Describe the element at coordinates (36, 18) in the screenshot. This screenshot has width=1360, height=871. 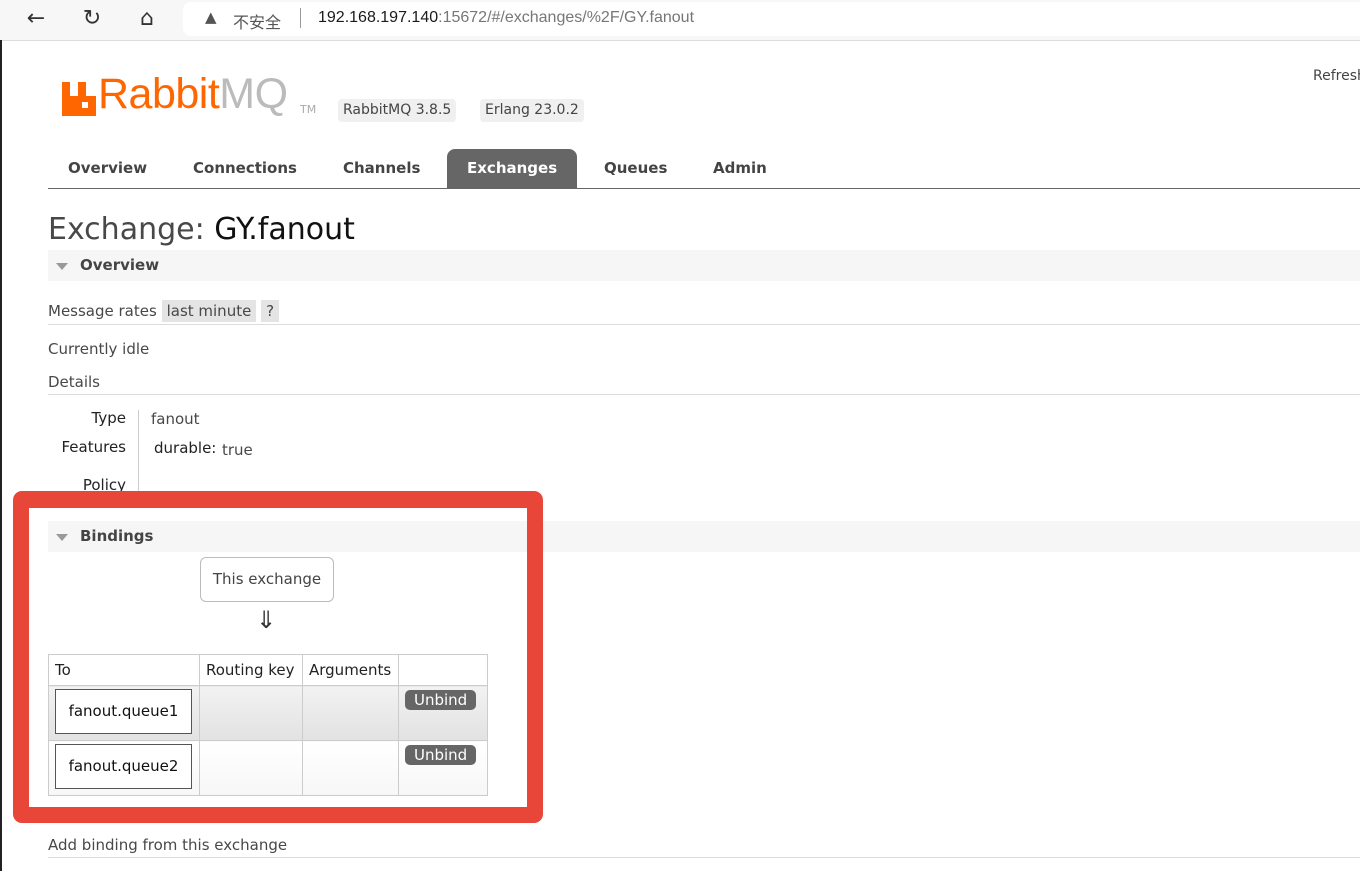
I see `back-icon: ←` at that location.